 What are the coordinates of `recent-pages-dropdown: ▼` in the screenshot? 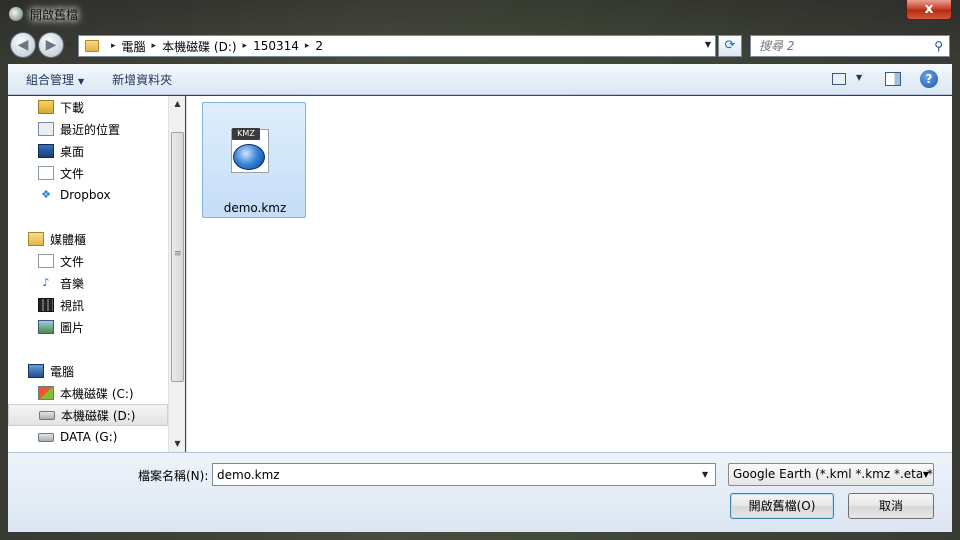 It's located at (69, 44).